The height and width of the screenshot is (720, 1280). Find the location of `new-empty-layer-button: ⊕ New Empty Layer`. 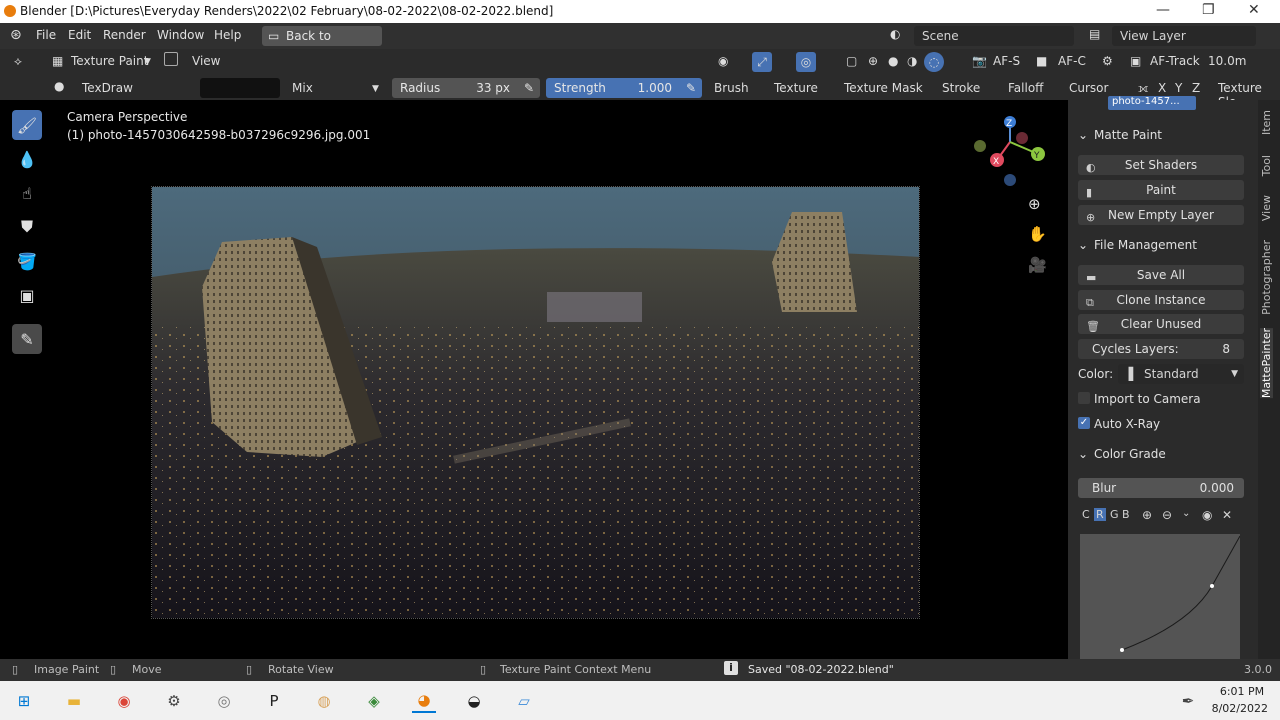

new-empty-layer-button: ⊕ New Empty Layer is located at coordinates (1161, 215).